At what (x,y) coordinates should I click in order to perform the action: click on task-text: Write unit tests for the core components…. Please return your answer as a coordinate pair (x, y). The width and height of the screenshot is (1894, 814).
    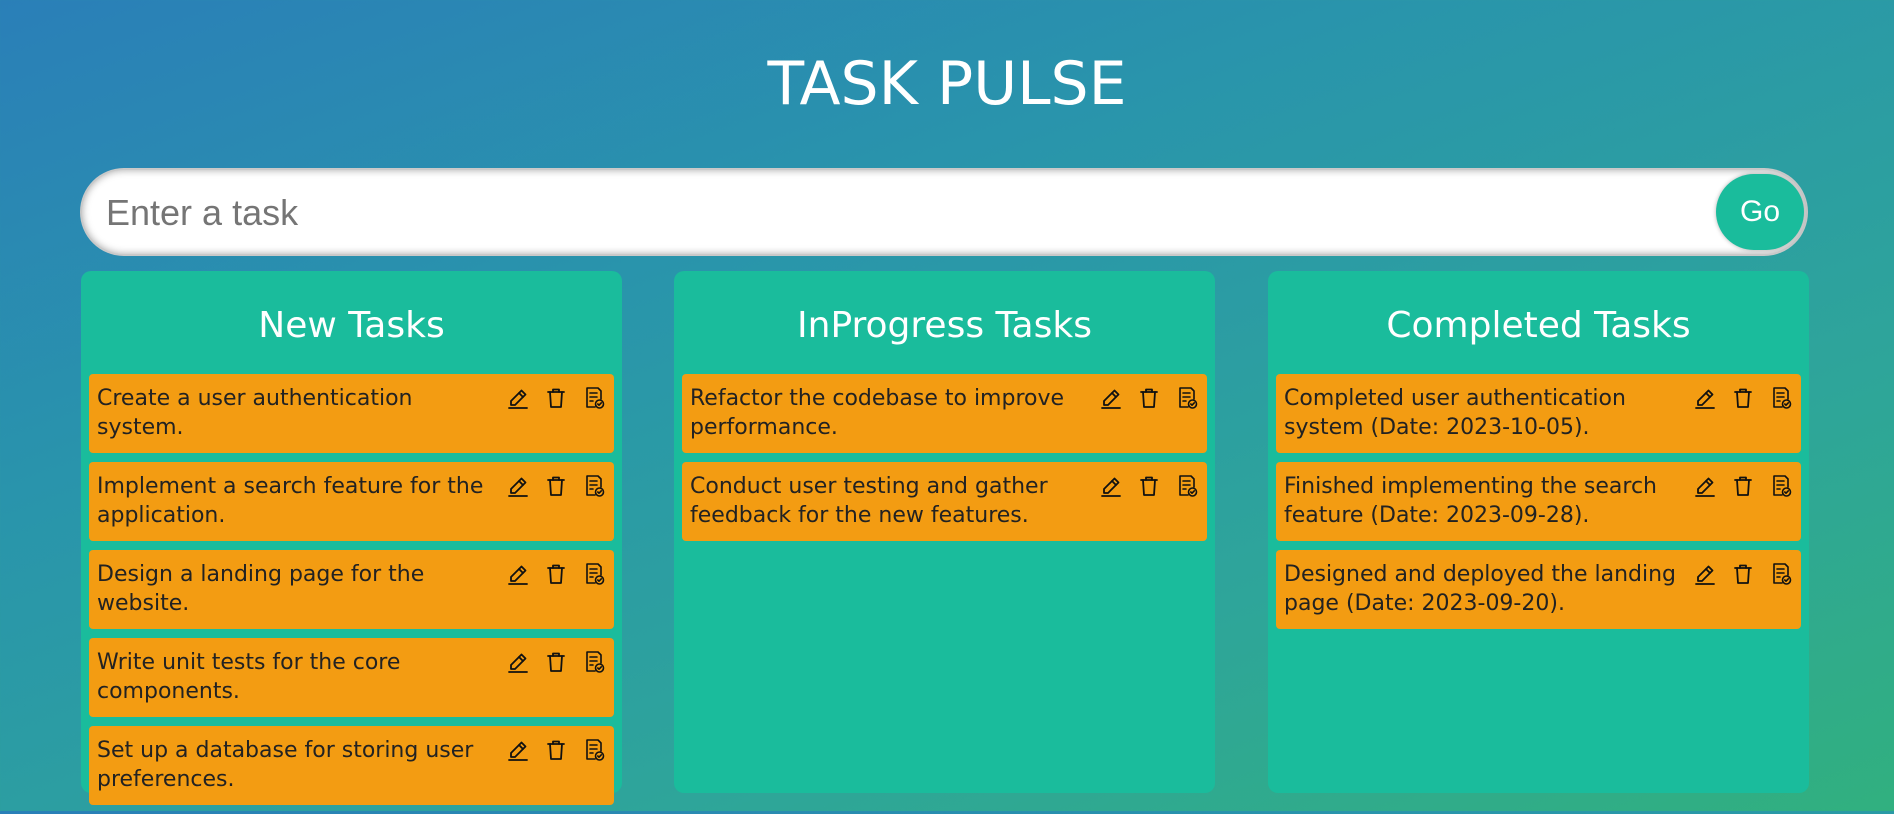
    Looking at the image, I should click on (249, 677).